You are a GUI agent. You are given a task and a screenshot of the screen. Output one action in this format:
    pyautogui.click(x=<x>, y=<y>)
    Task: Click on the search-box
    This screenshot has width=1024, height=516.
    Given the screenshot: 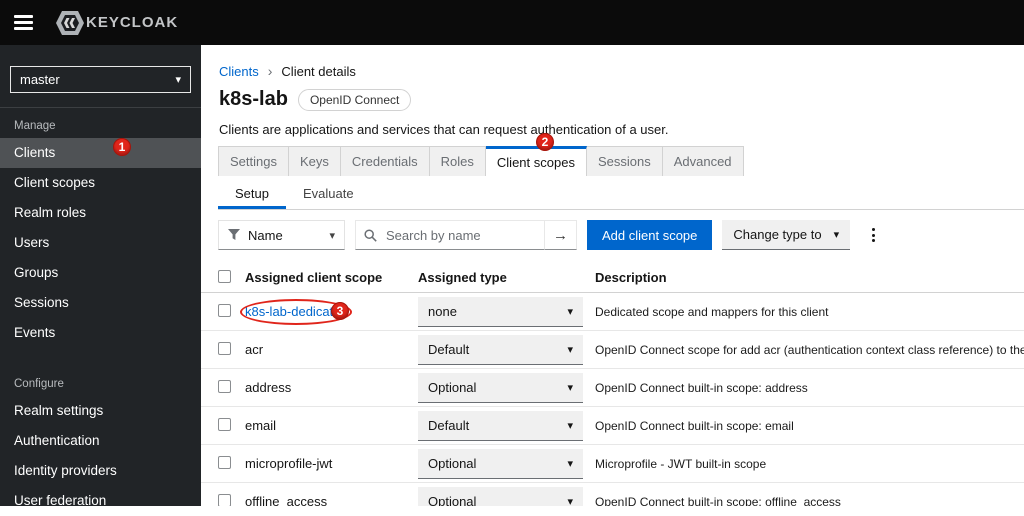 What is the action you would take?
    pyautogui.click(x=450, y=235)
    